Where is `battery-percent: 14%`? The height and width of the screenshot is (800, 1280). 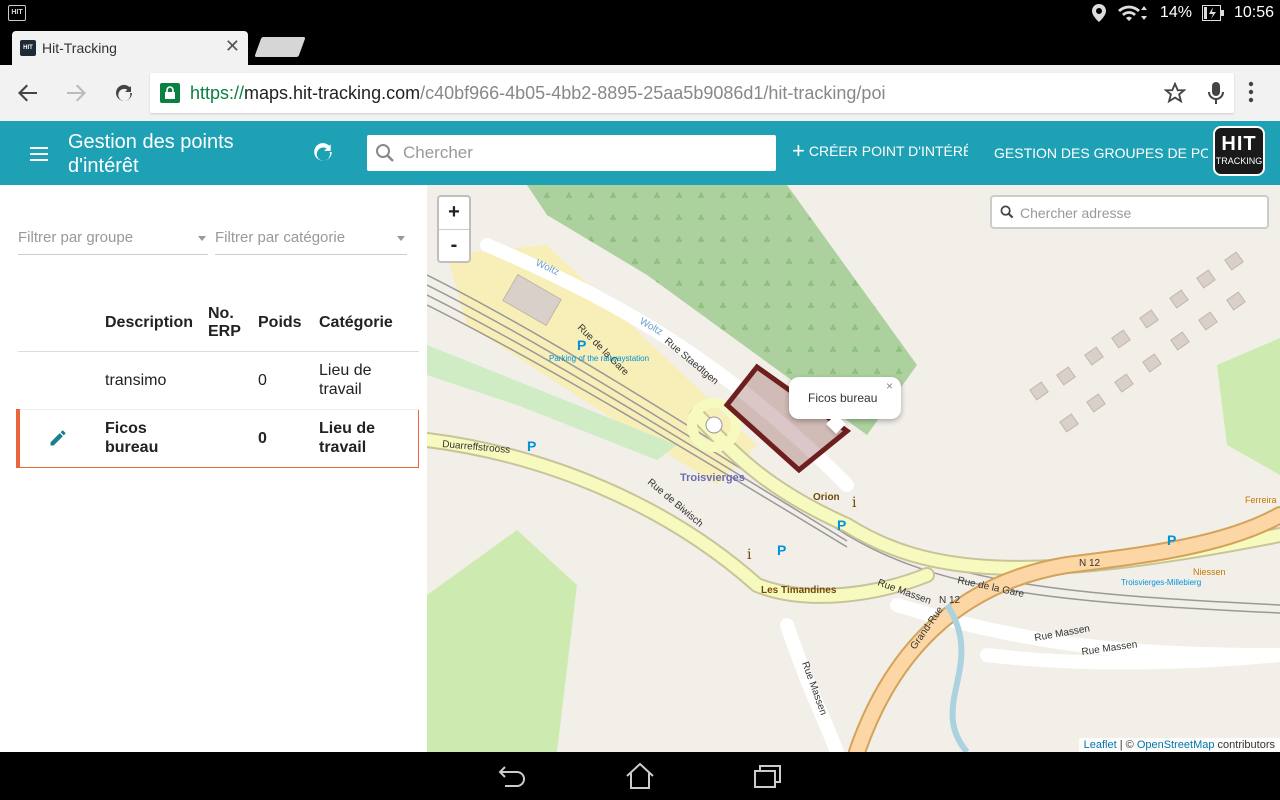 battery-percent: 14% is located at coordinates (1175, 12).